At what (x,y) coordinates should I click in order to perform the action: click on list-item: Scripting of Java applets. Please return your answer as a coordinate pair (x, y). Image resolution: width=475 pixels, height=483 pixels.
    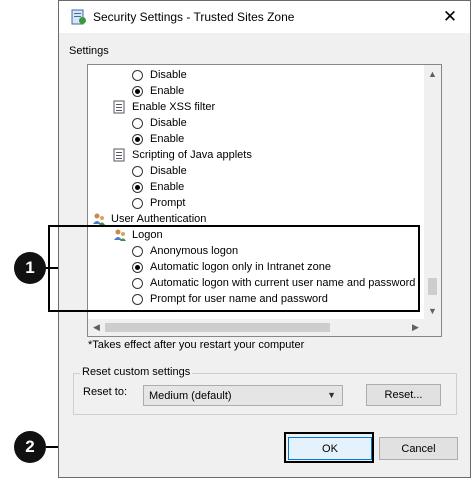
    Looking at the image, I should click on (182, 155).